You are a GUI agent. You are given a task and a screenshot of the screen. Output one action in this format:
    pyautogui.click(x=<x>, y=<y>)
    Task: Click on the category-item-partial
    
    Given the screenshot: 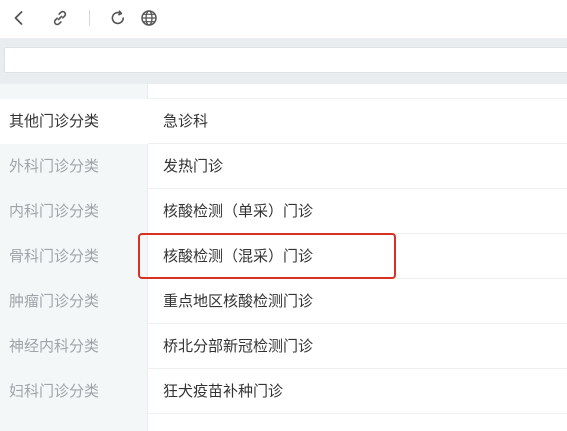 What is the action you would take?
    pyautogui.click(x=74, y=91)
    